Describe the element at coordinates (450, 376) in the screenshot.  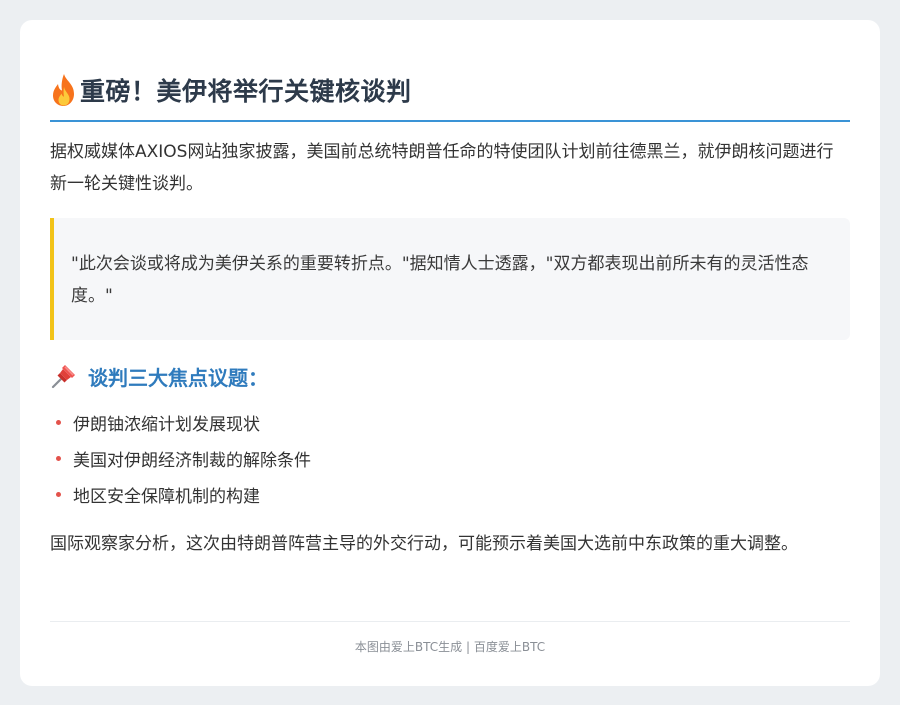
I see `section-heading: 谈判三大焦点议题：` at that location.